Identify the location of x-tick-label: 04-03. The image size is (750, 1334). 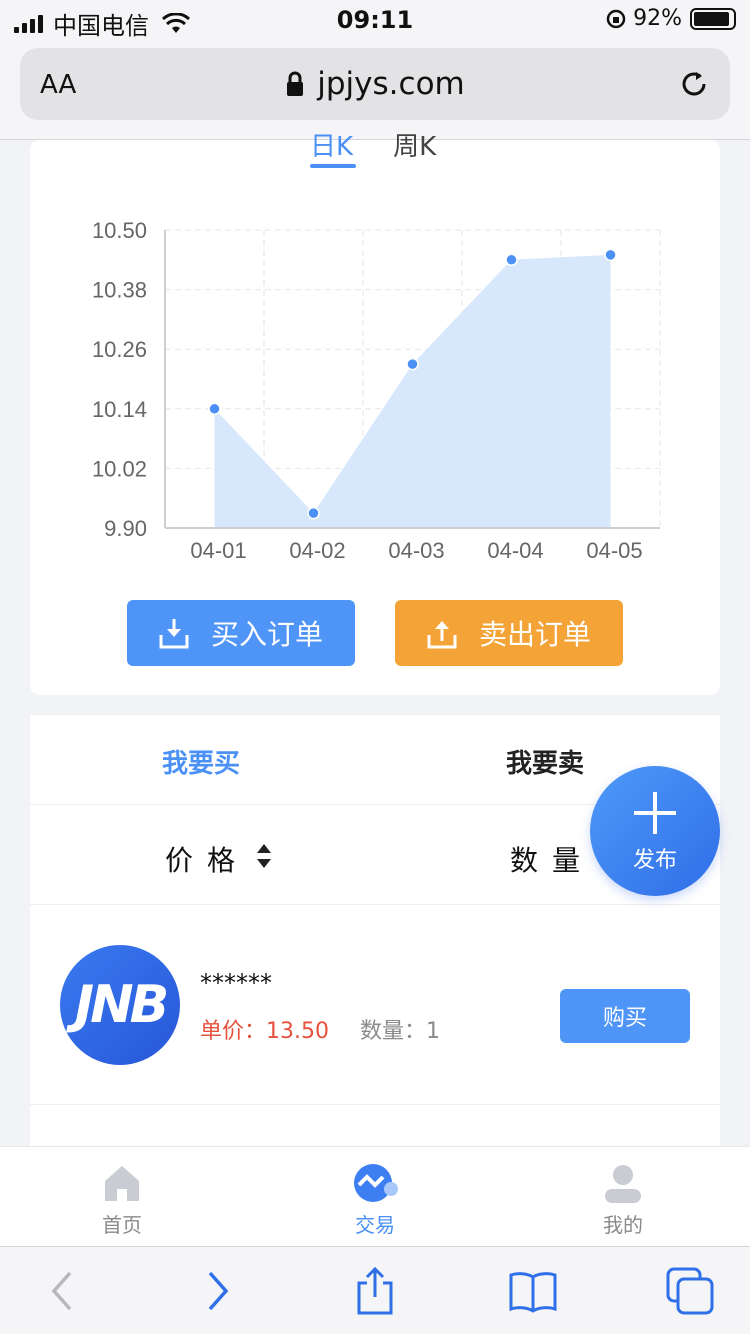
(416, 550).